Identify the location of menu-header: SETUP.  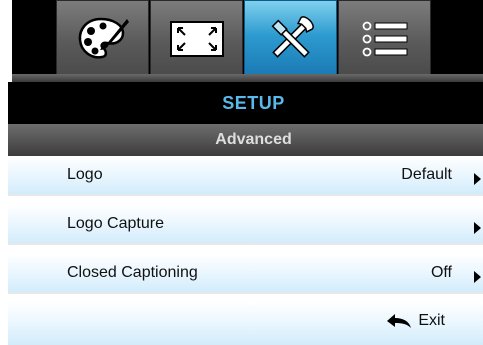
(245, 103).